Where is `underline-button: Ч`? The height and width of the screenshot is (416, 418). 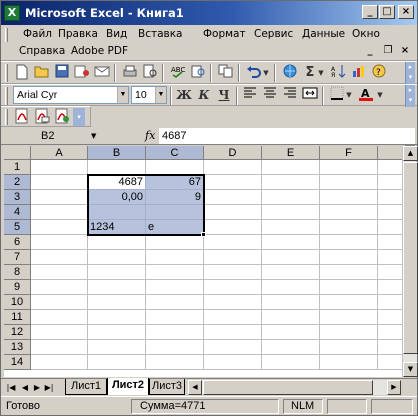
underline-button: Ч is located at coordinates (224, 95).